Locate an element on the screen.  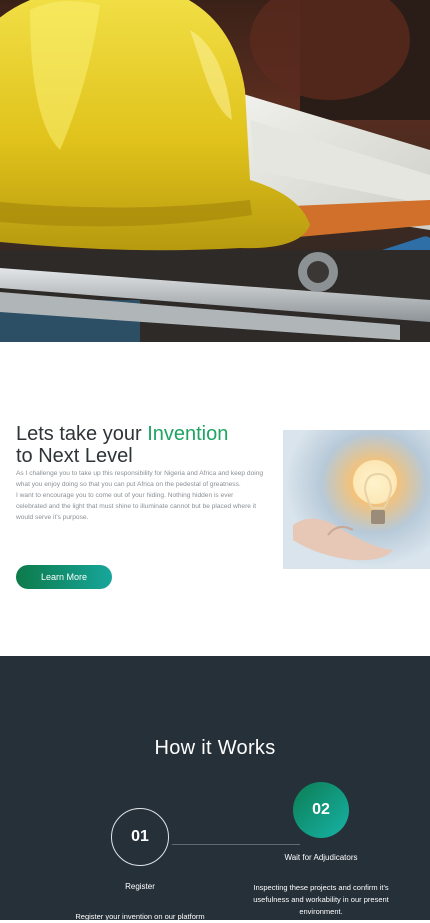
learn-more-button: Learn More is located at coordinates (64, 577).